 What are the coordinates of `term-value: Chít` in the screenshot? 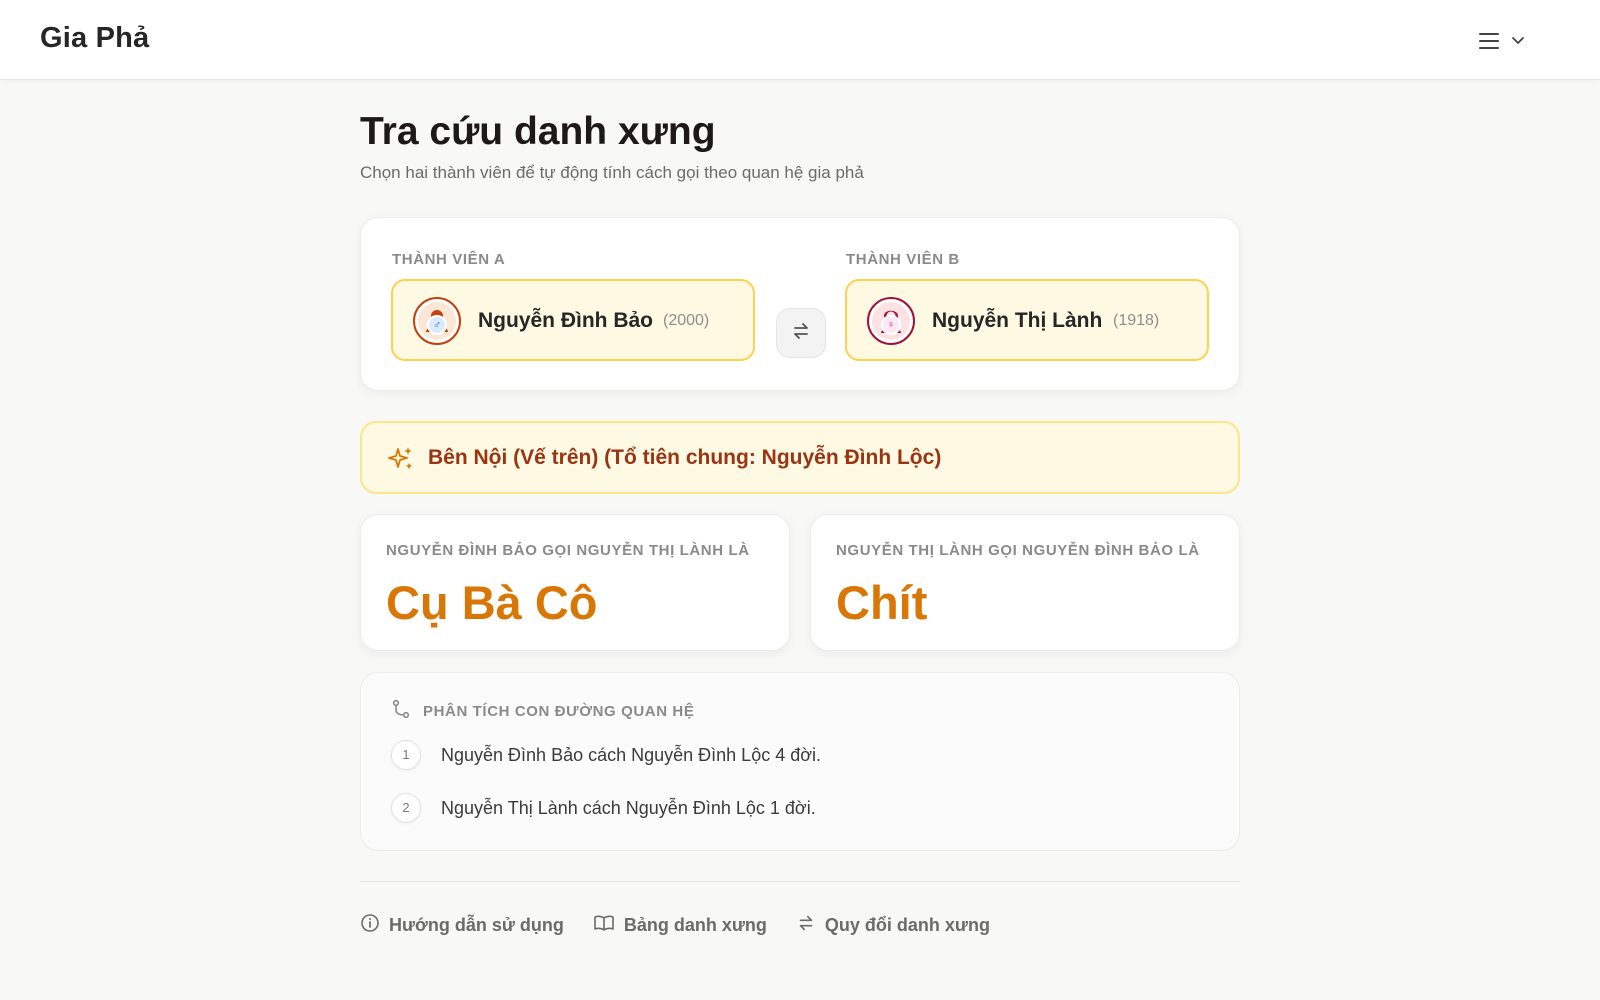 It's located at (882, 602).